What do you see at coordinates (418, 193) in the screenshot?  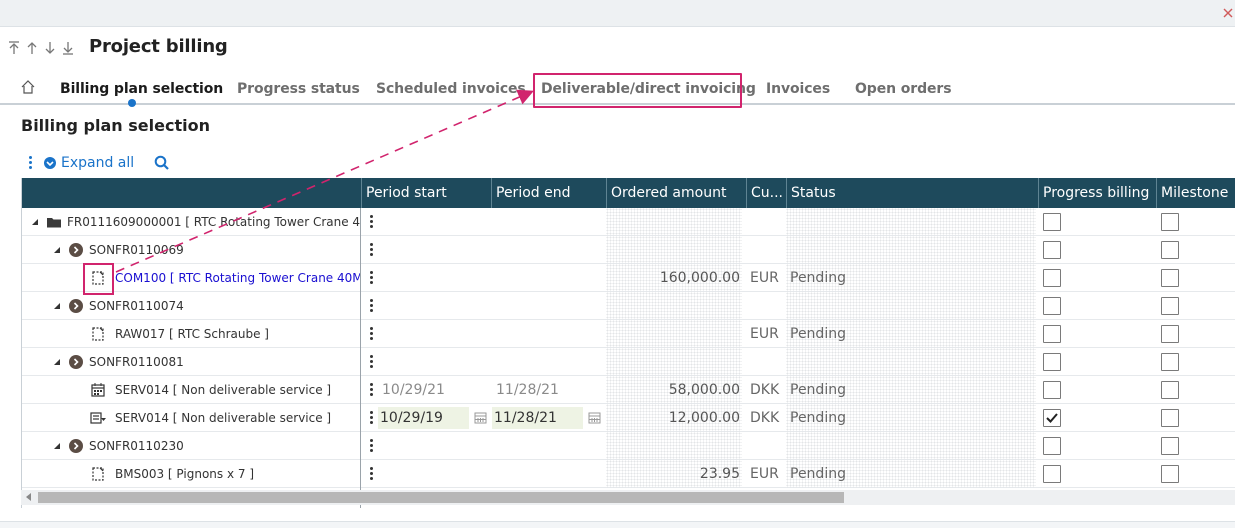 I see `column-header-period-start: Period start` at bounding box center [418, 193].